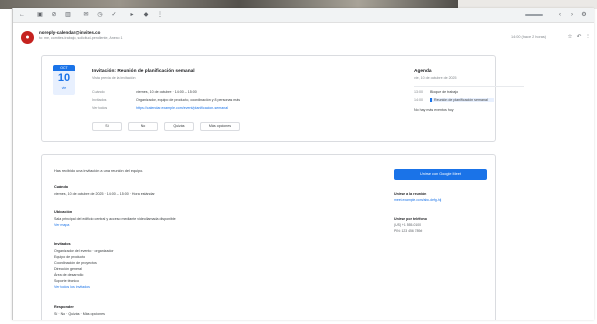 This screenshot has width=597, height=324. What do you see at coordinates (220, 126) in the screenshot?
I see `rsvp-more-options-button: Más opciones` at bounding box center [220, 126].